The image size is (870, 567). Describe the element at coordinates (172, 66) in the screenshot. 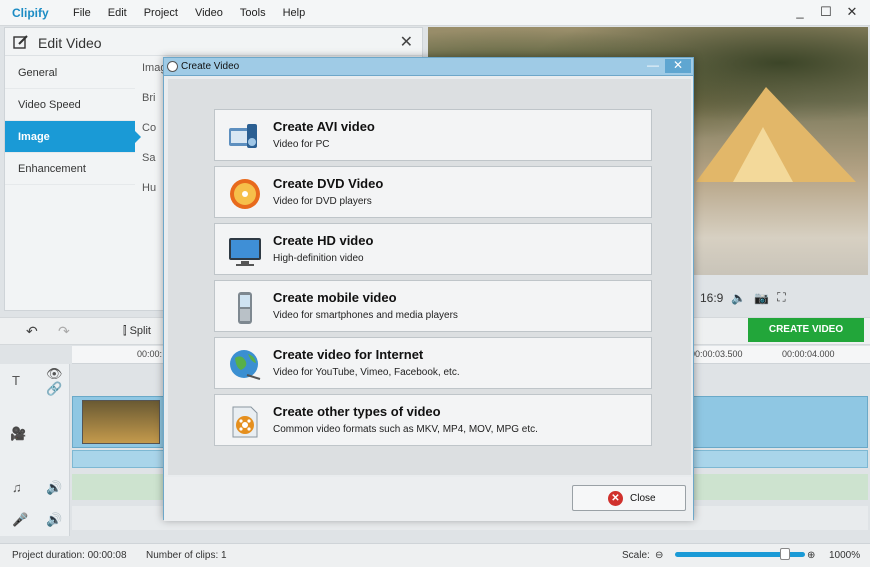

I see `dialog-app-icon` at that location.